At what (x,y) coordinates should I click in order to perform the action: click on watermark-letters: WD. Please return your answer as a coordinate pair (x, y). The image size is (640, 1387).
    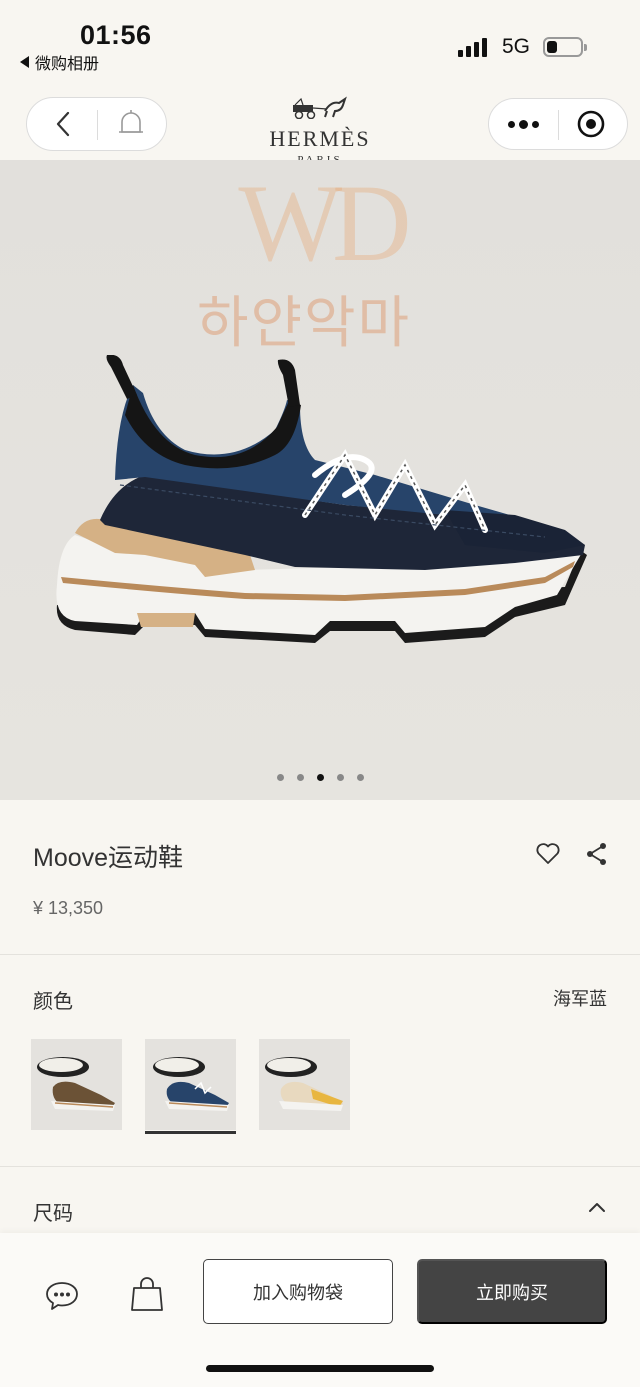
    Looking at the image, I should click on (324, 223).